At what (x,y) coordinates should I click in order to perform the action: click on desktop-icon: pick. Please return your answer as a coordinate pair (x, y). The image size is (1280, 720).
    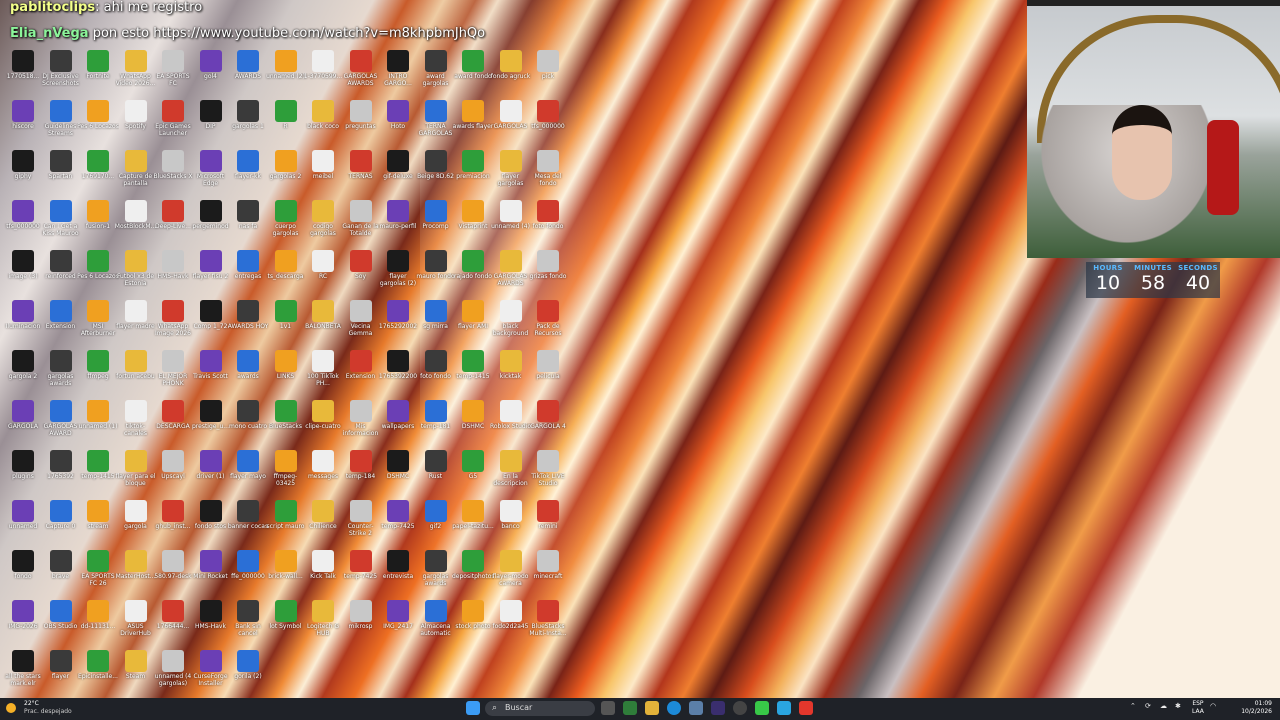
    Looking at the image, I should click on (548, 72).